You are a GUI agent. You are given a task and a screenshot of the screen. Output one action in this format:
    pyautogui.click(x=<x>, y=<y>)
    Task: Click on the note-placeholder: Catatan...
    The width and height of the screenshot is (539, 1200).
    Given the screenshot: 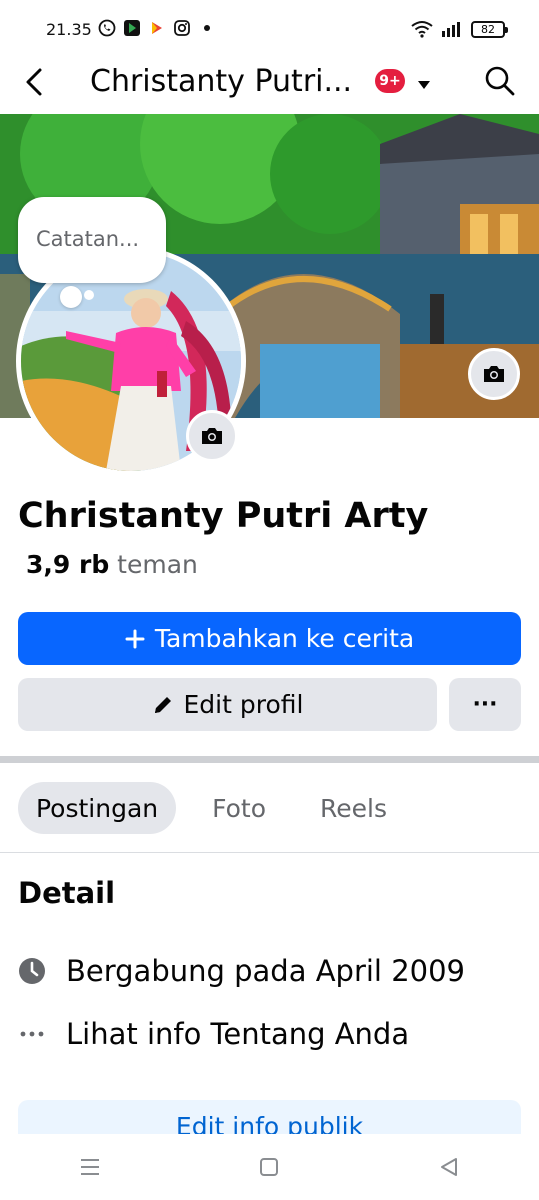 What is the action you would take?
    pyautogui.click(x=88, y=239)
    